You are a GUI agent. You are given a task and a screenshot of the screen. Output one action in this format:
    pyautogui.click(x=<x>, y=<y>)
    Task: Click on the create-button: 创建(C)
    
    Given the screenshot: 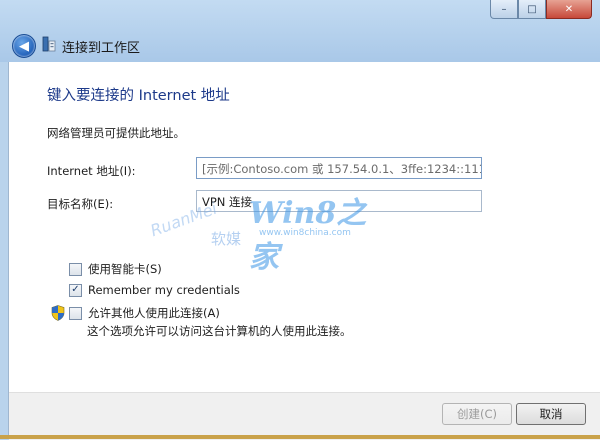 What is the action you would take?
    pyautogui.click(x=477, y=414)
    